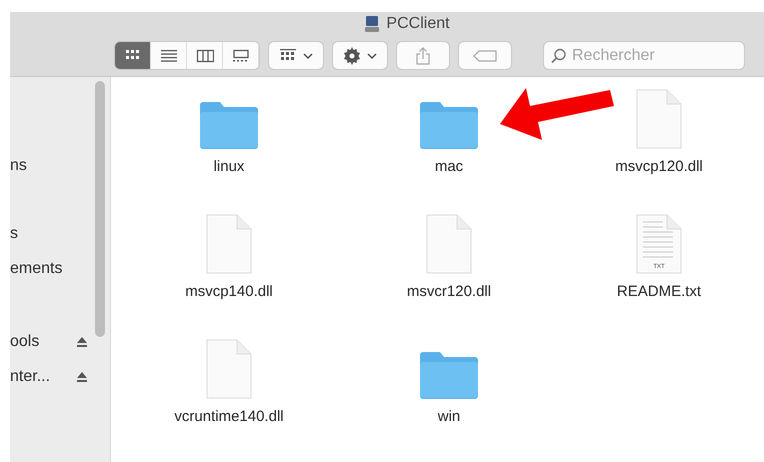  I want to click on gear-icon, so click(352, 55).